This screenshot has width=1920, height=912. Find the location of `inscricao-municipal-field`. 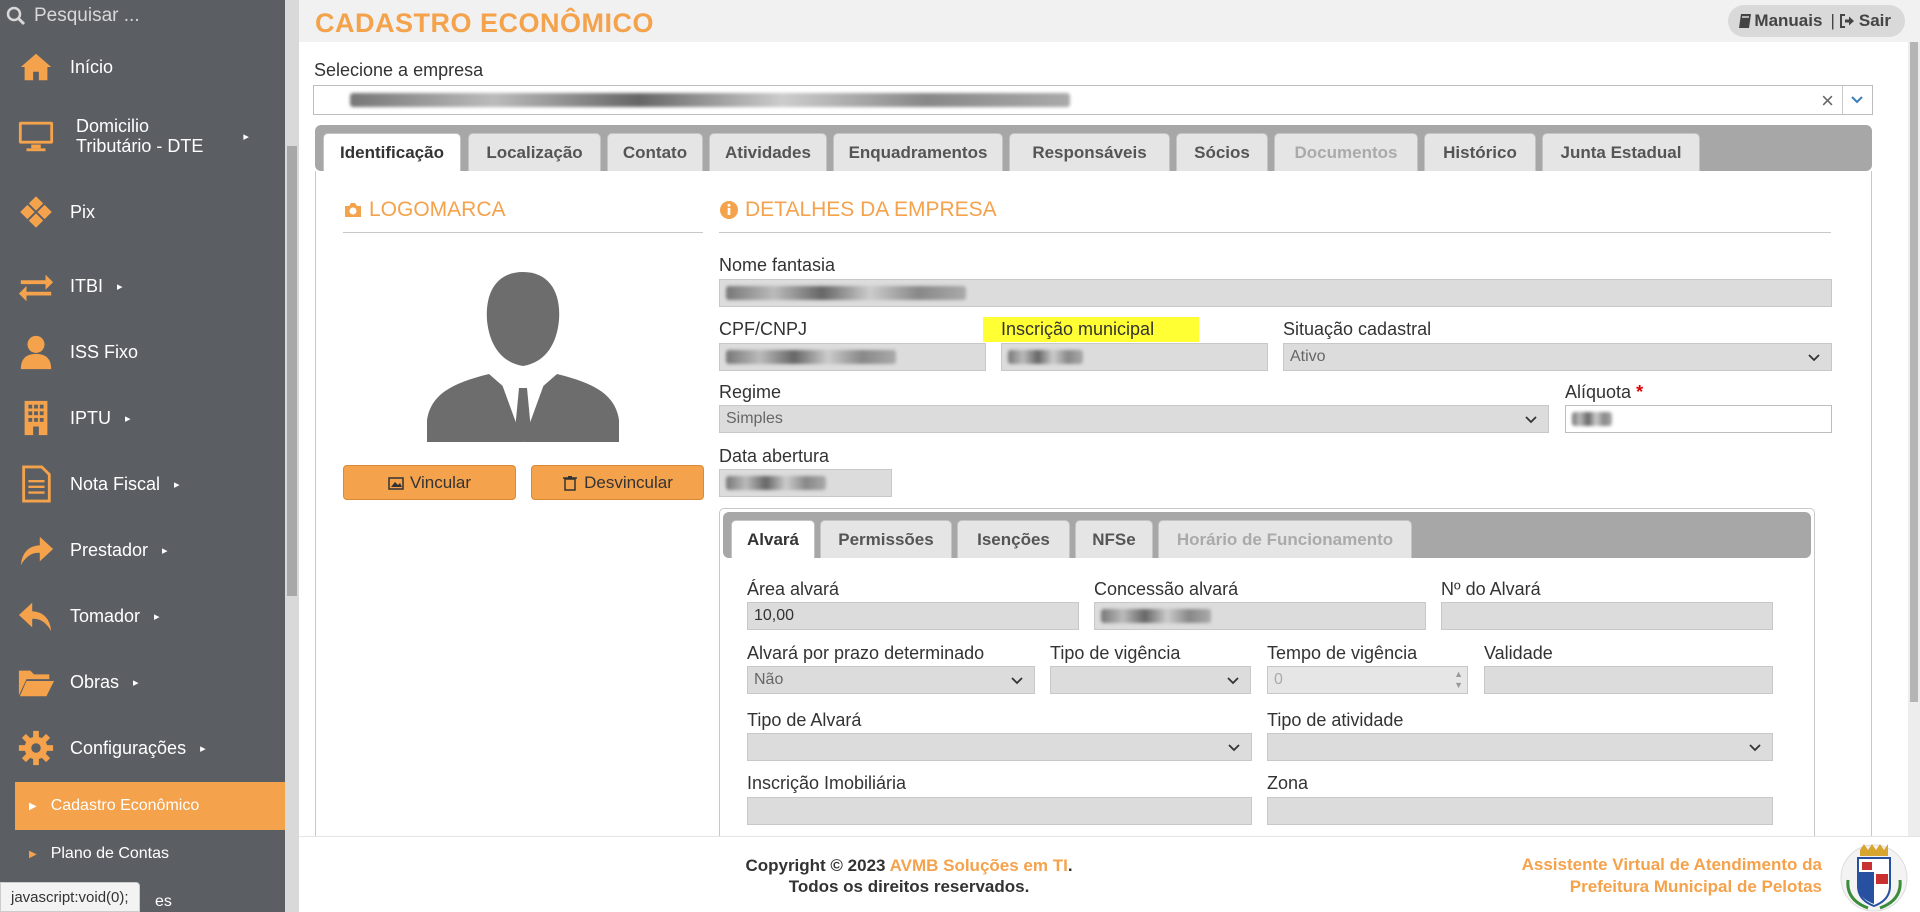

inscricao-municipal-field is located at coordinates (1134, 357).